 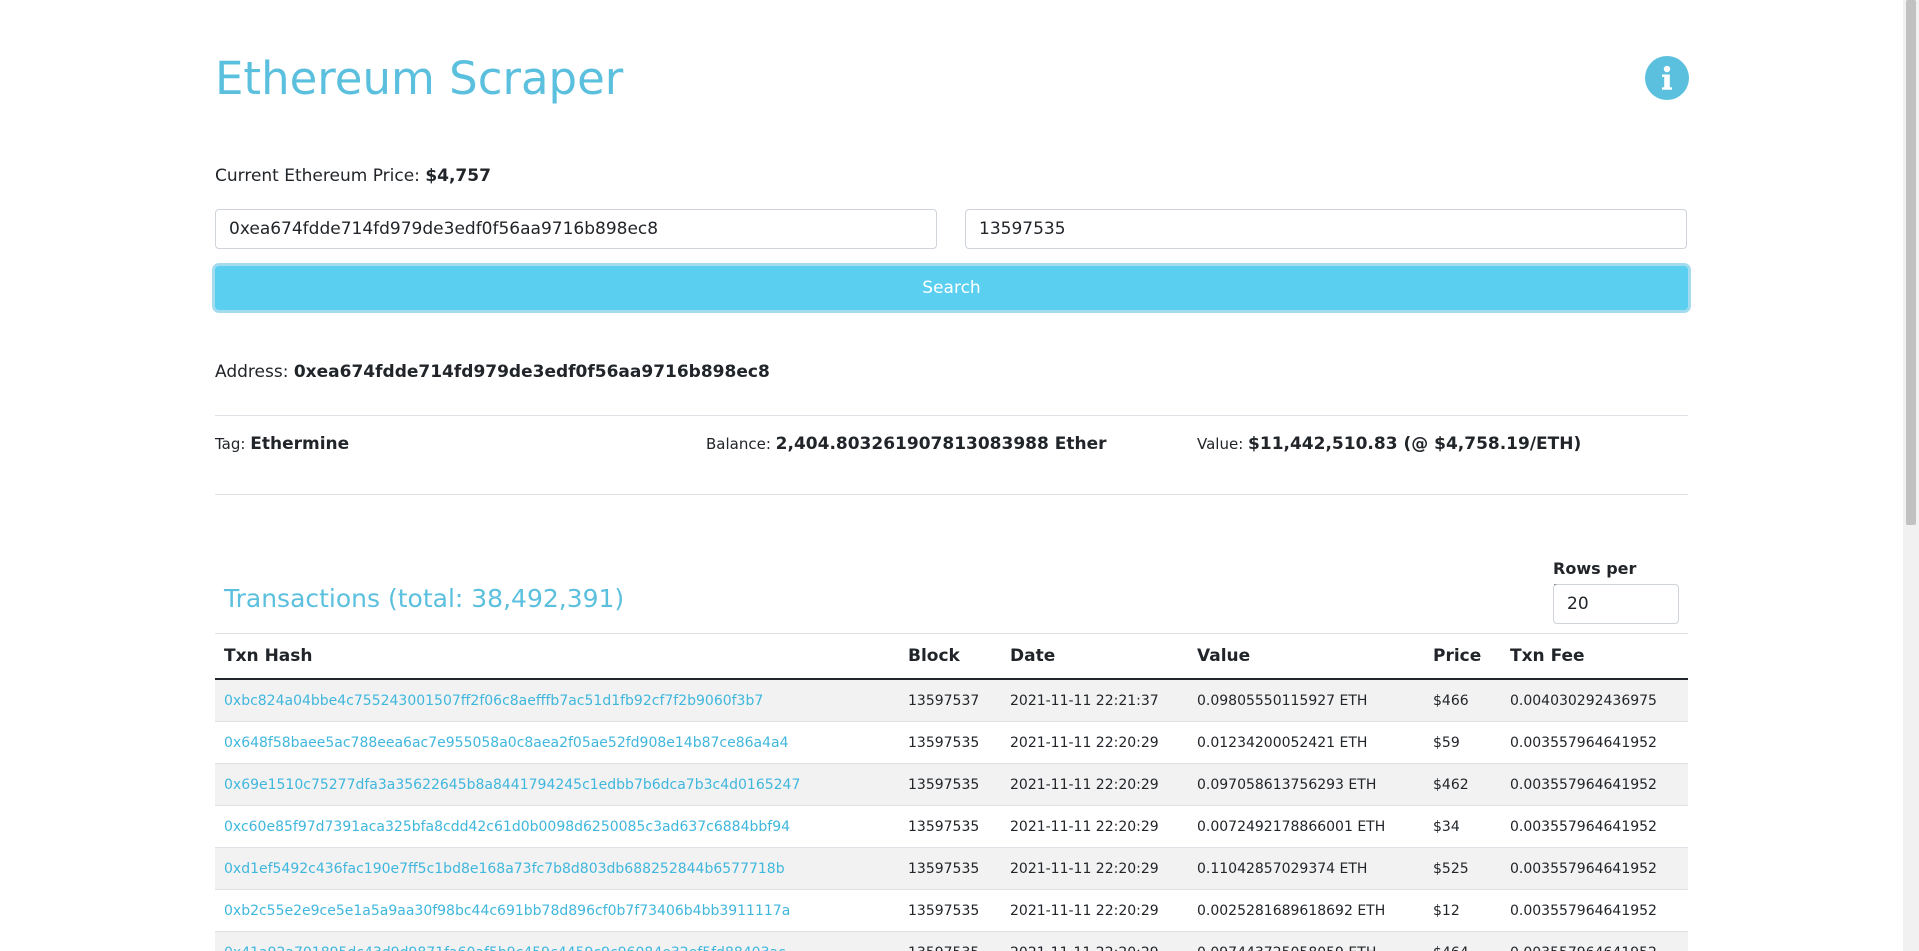 What do you see at coordinates (252, 372) in the screenshot?
I see `address-label: Address:` at bounding box center [252, 372].